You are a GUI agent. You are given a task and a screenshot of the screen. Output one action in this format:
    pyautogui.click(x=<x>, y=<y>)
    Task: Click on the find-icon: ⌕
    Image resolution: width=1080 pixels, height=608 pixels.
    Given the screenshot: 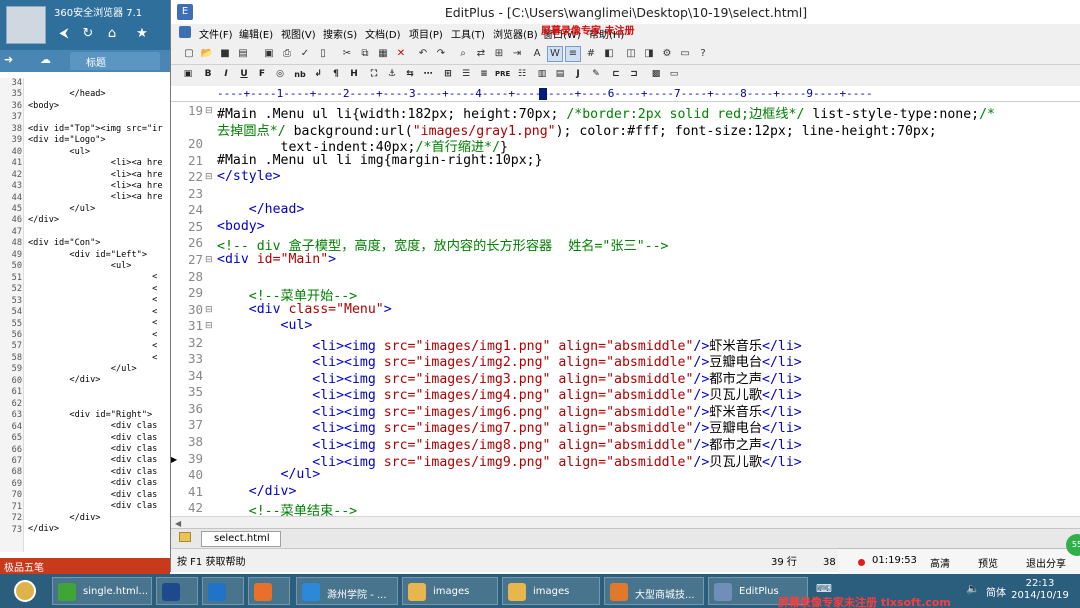 What is the action you would take?
    pyautogui.click(x=463, y=54)
    